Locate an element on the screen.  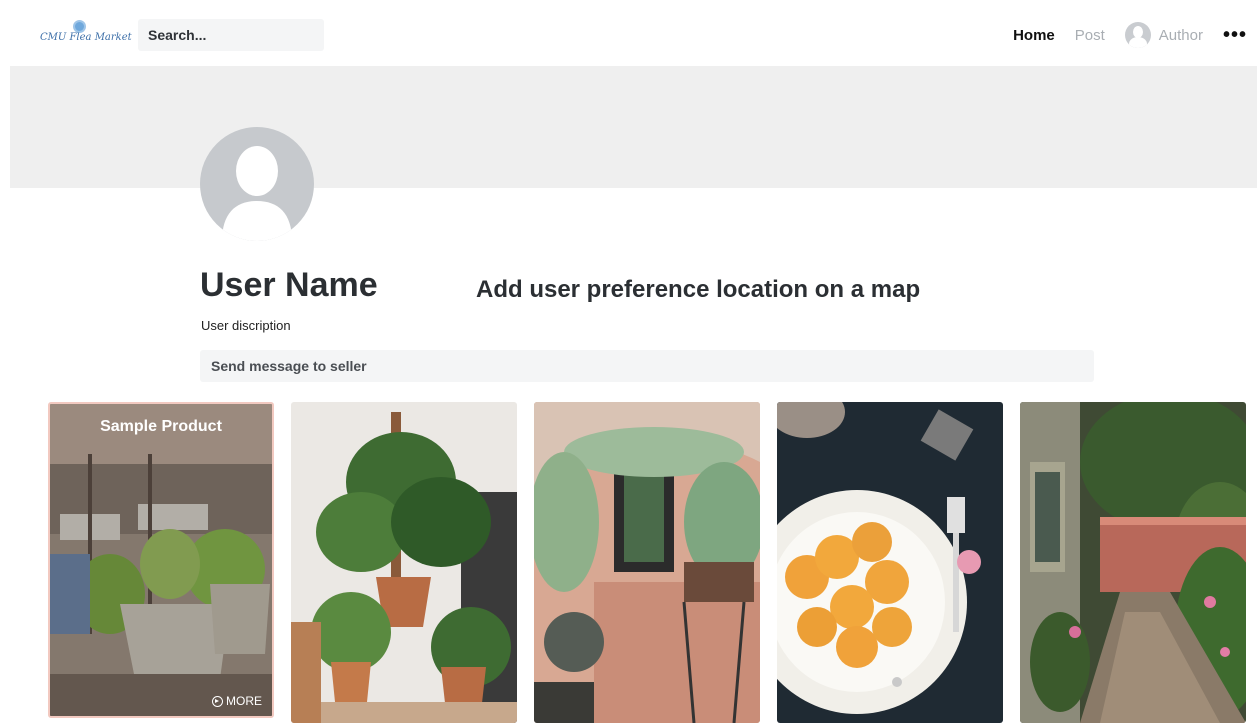
more-label: MORE is located at coordinates (244, 701).